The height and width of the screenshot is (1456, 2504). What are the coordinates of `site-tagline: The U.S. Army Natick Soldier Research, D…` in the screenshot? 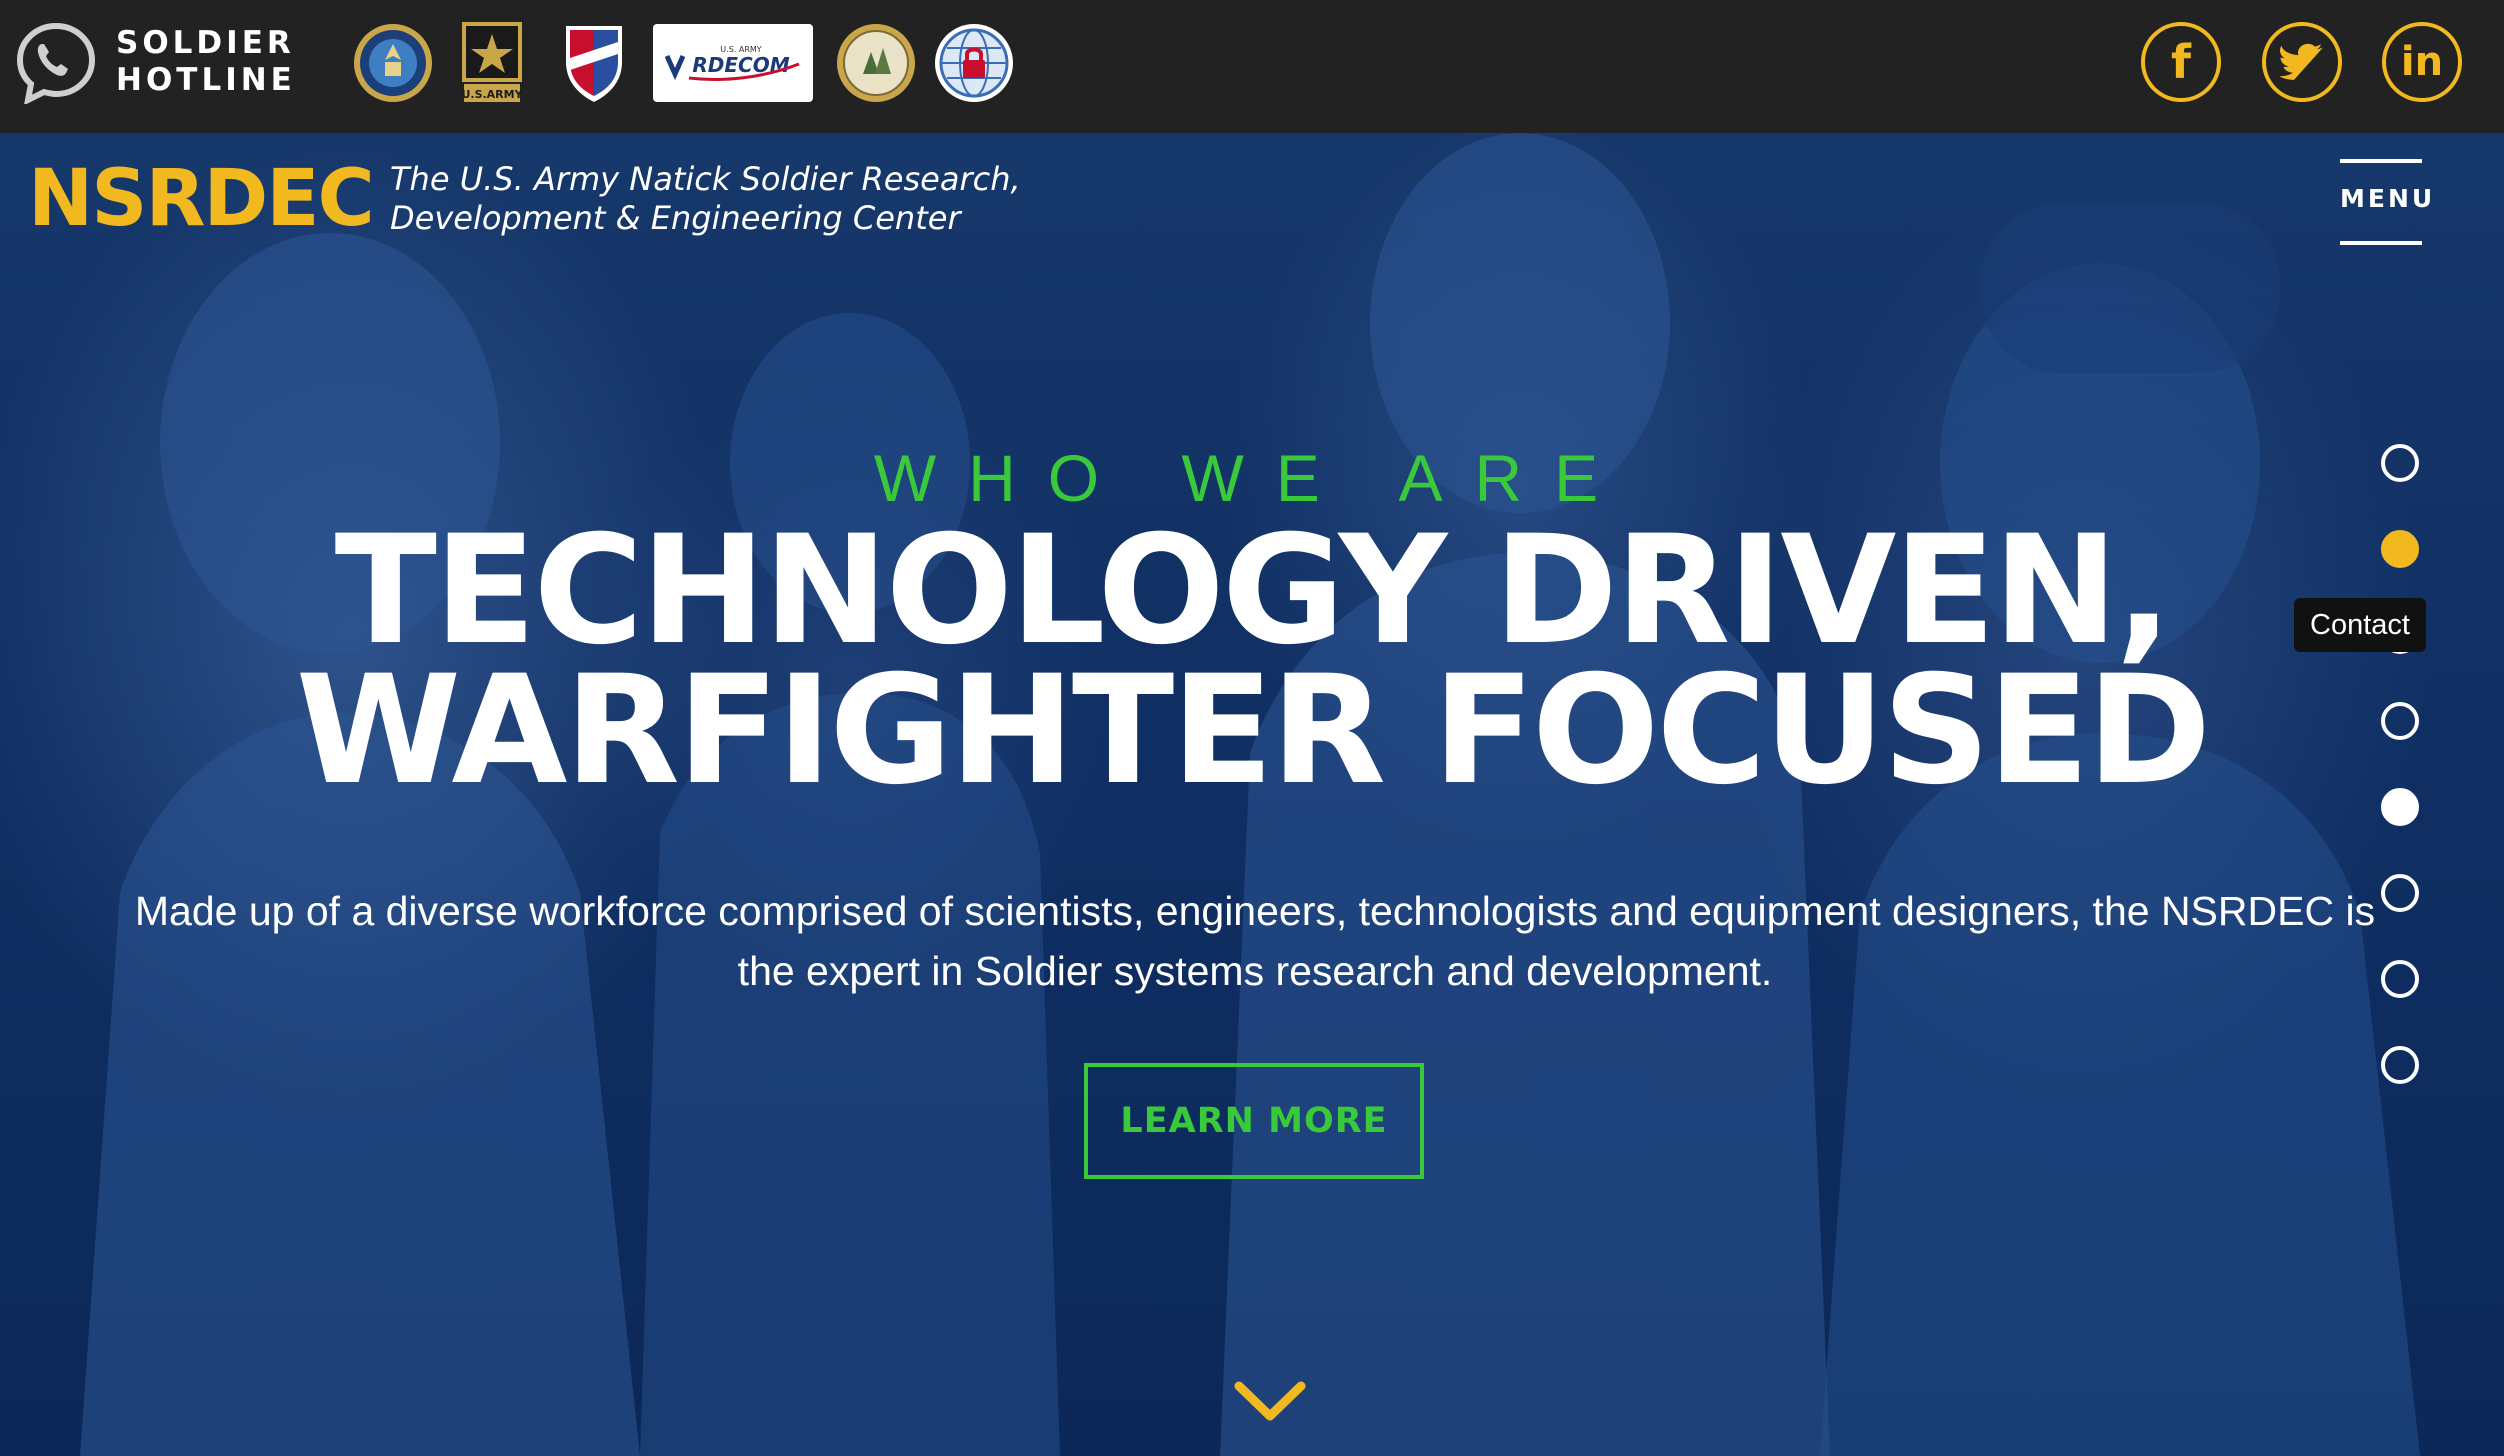 It's located at (740, 199).